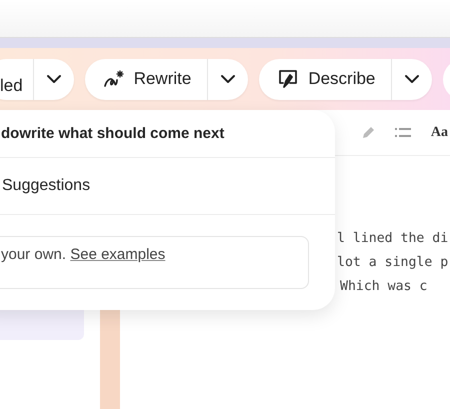 This screenshot has height=409, width=450. Describe the element at coordinates (146, 79) in the screenshot. I see `toolbar-button: Rewrite` at that location.